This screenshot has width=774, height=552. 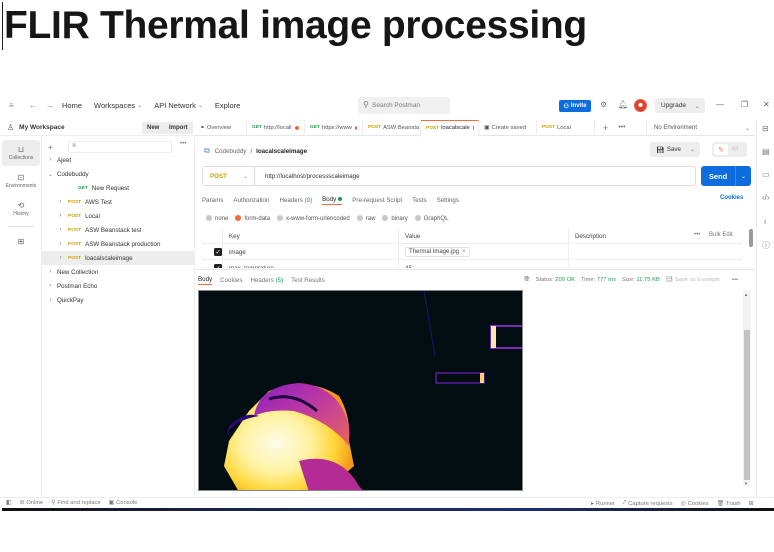 I want to click on request-item: › POST loacalscaleimage, so click(x=118, y=258).